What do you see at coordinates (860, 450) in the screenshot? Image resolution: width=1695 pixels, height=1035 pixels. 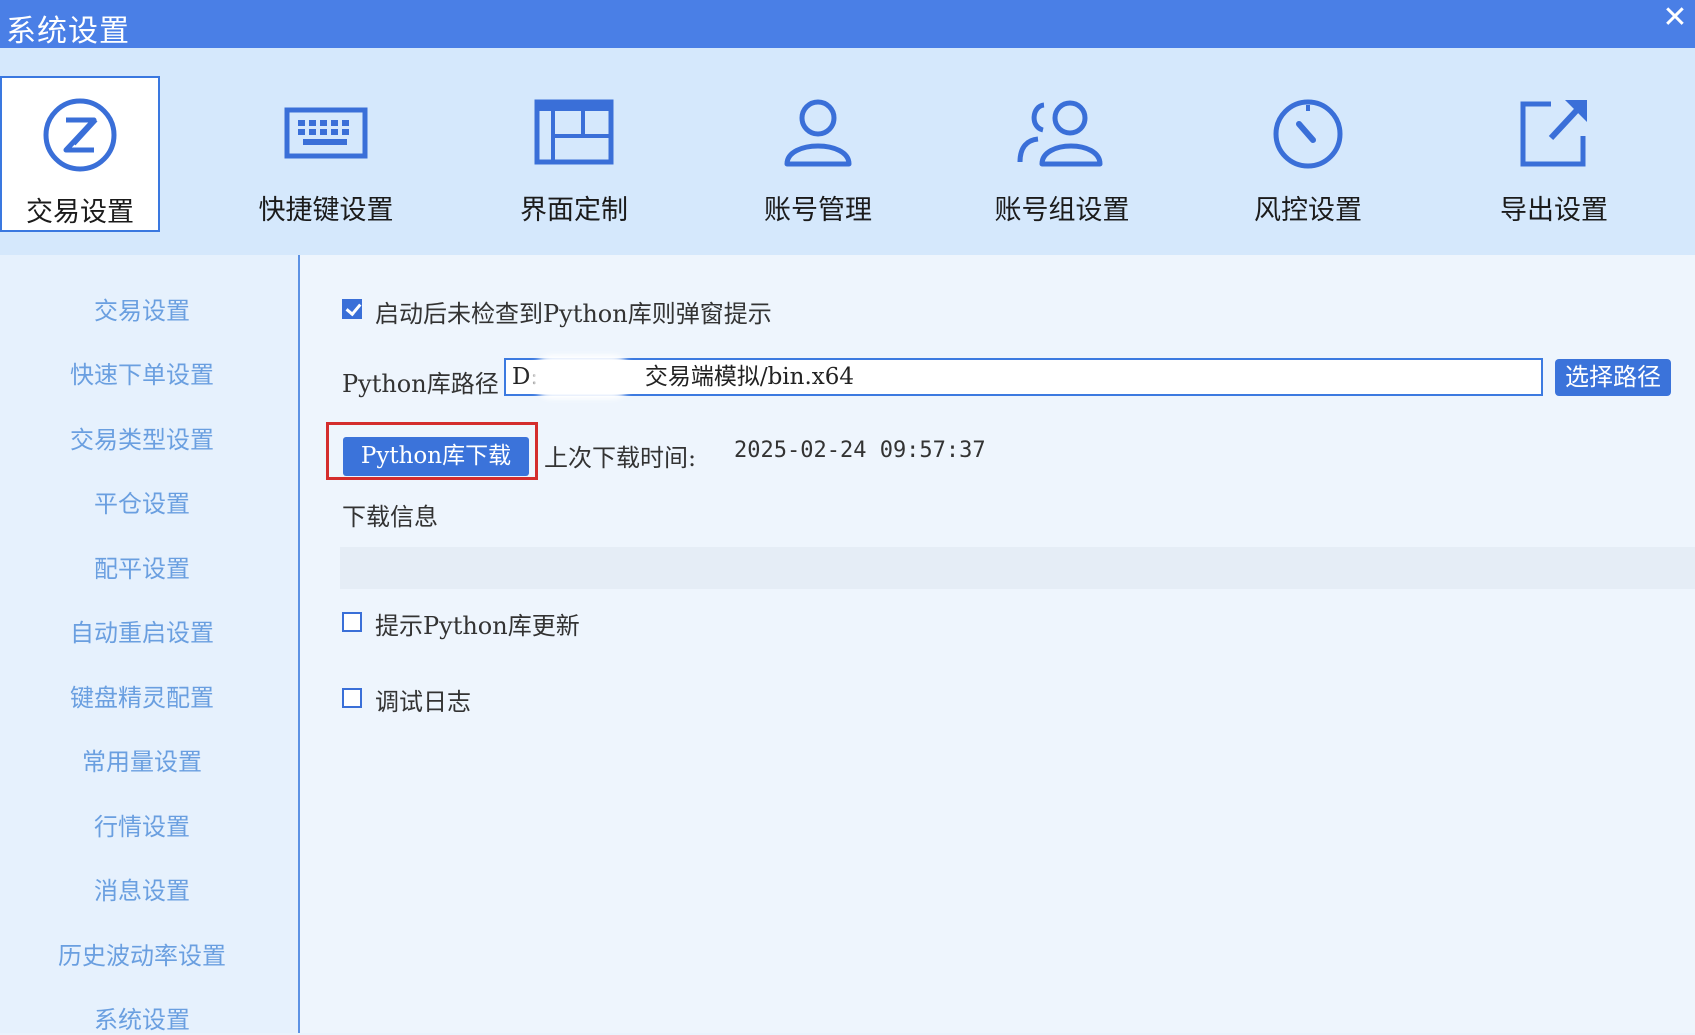 I see `last-download-time: 2025-02-24 09:57:37` at bounding box center [860, 450].